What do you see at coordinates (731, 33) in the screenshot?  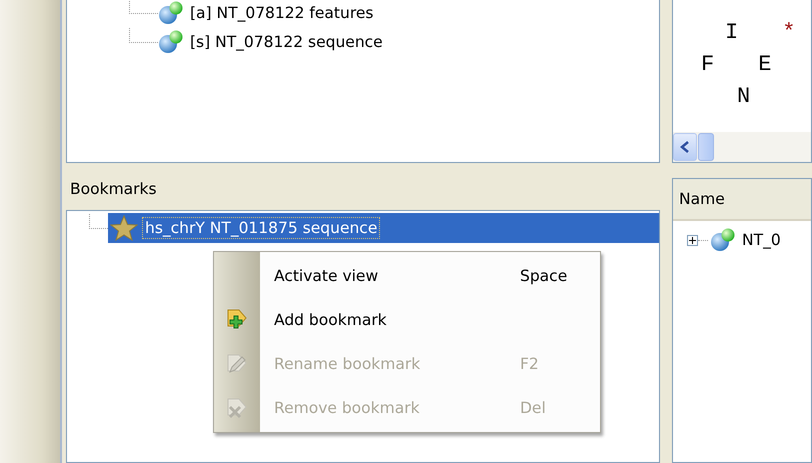 I see `sequence-letter: I` at bounding box center [731, 33].